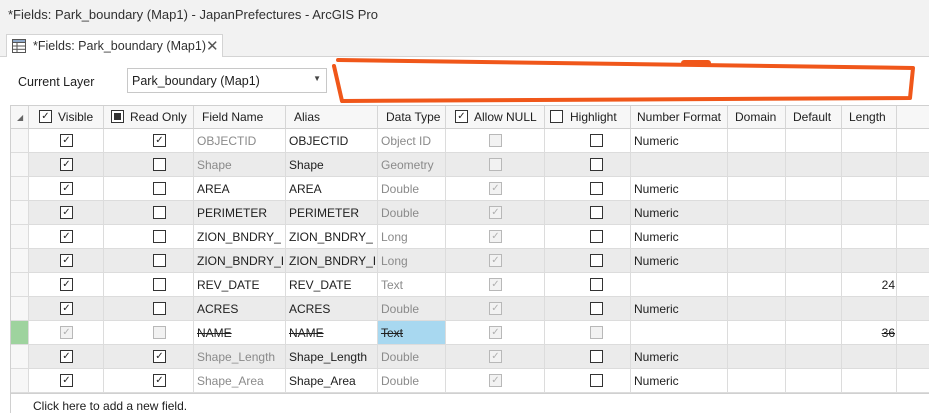  I want to click on column-header-alias: Alias, so click(332, 117).